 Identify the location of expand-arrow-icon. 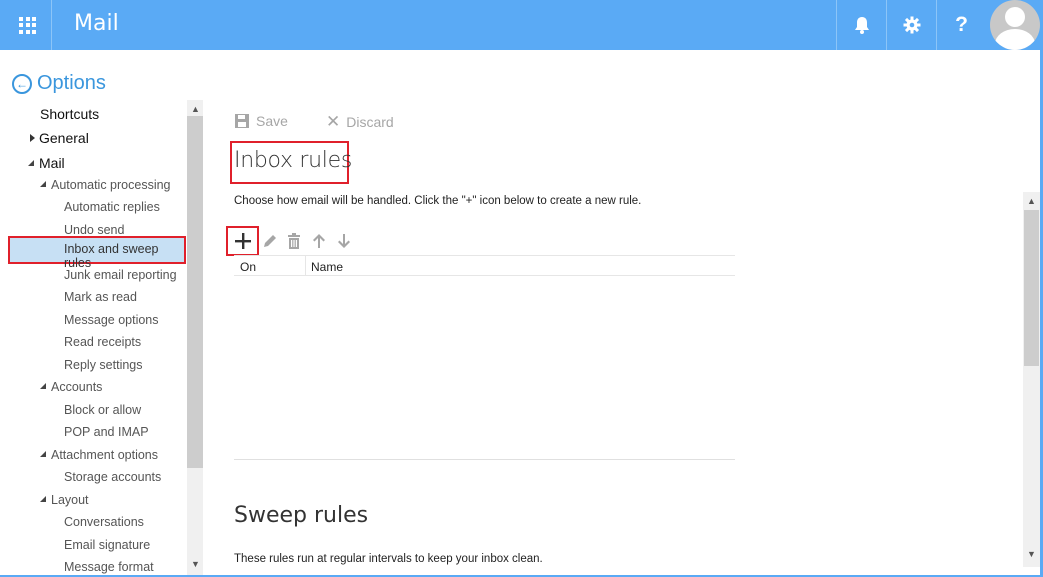
(32, 138).